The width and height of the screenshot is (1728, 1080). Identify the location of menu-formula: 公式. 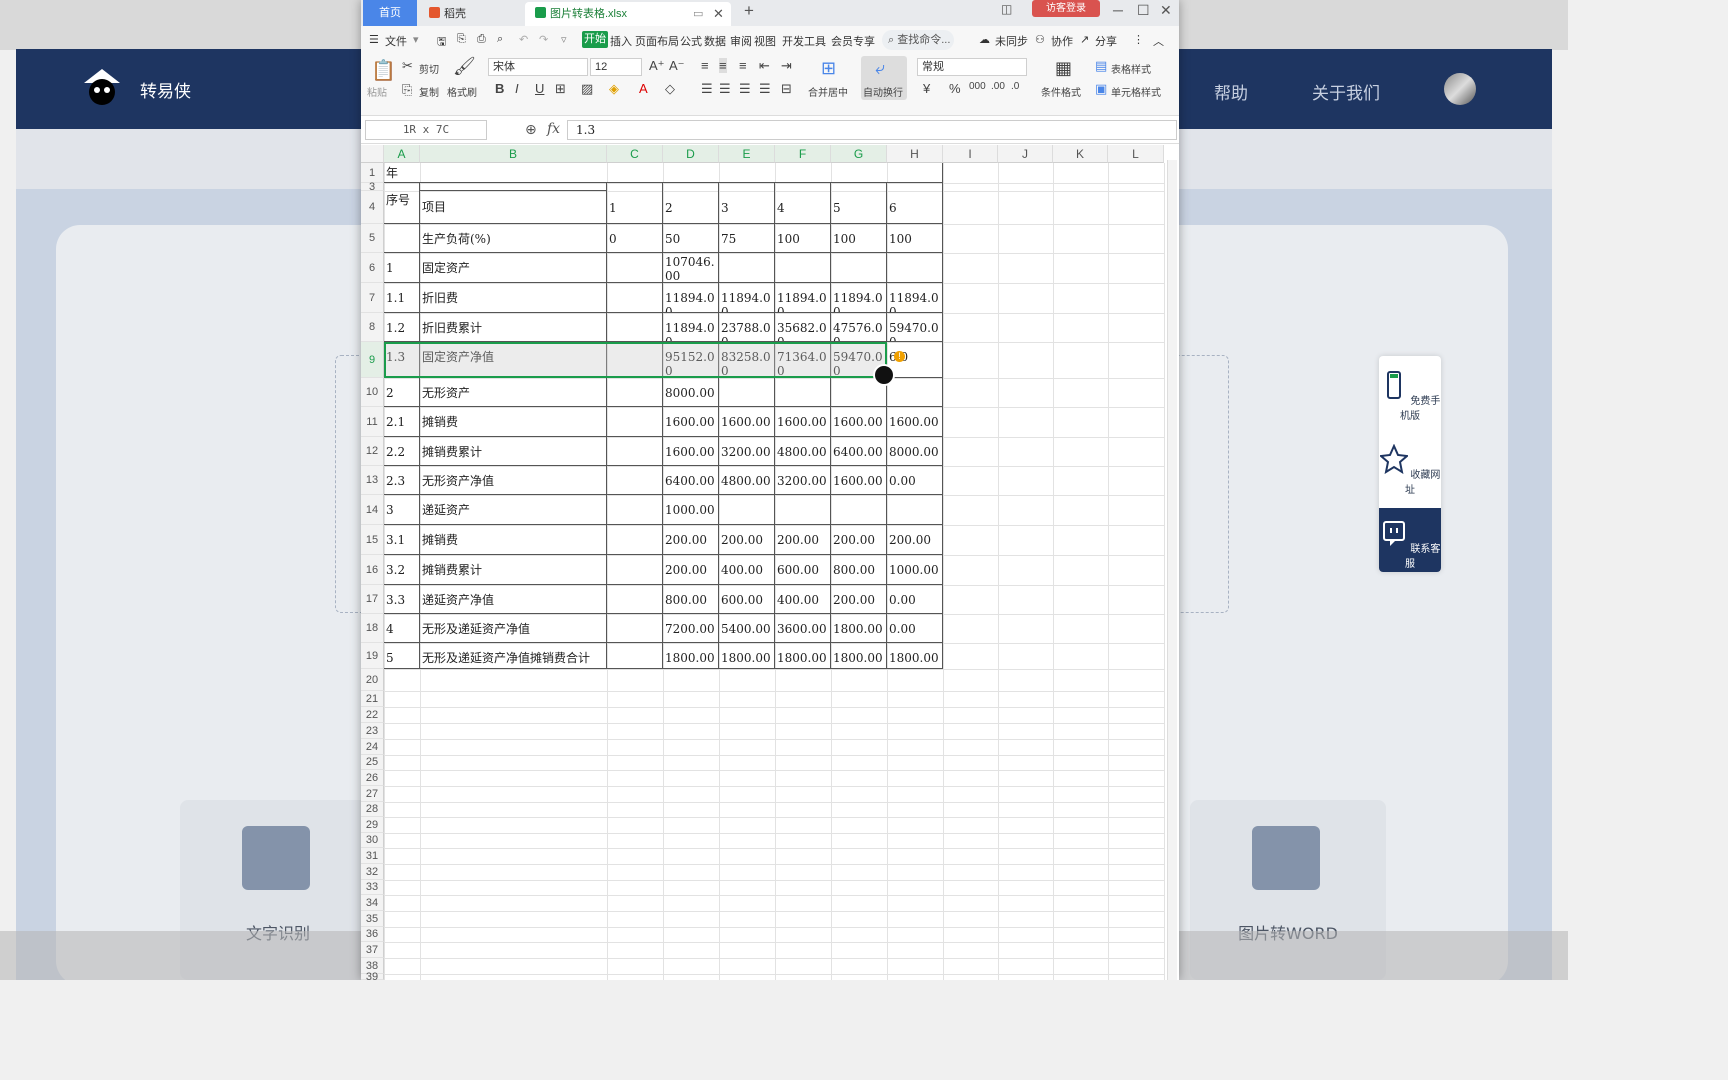
(691, 41).